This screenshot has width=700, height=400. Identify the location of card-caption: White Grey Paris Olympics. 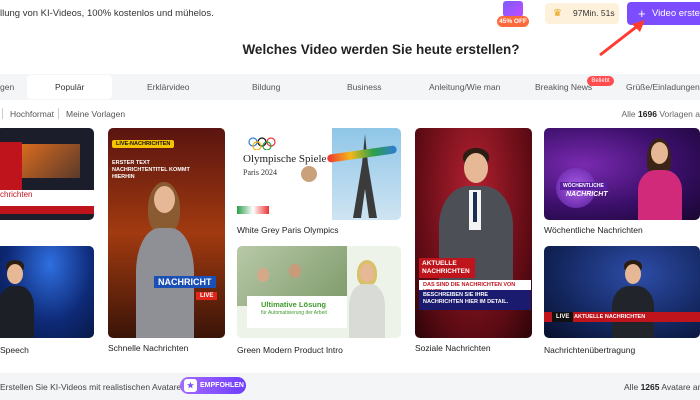
(288, 230).